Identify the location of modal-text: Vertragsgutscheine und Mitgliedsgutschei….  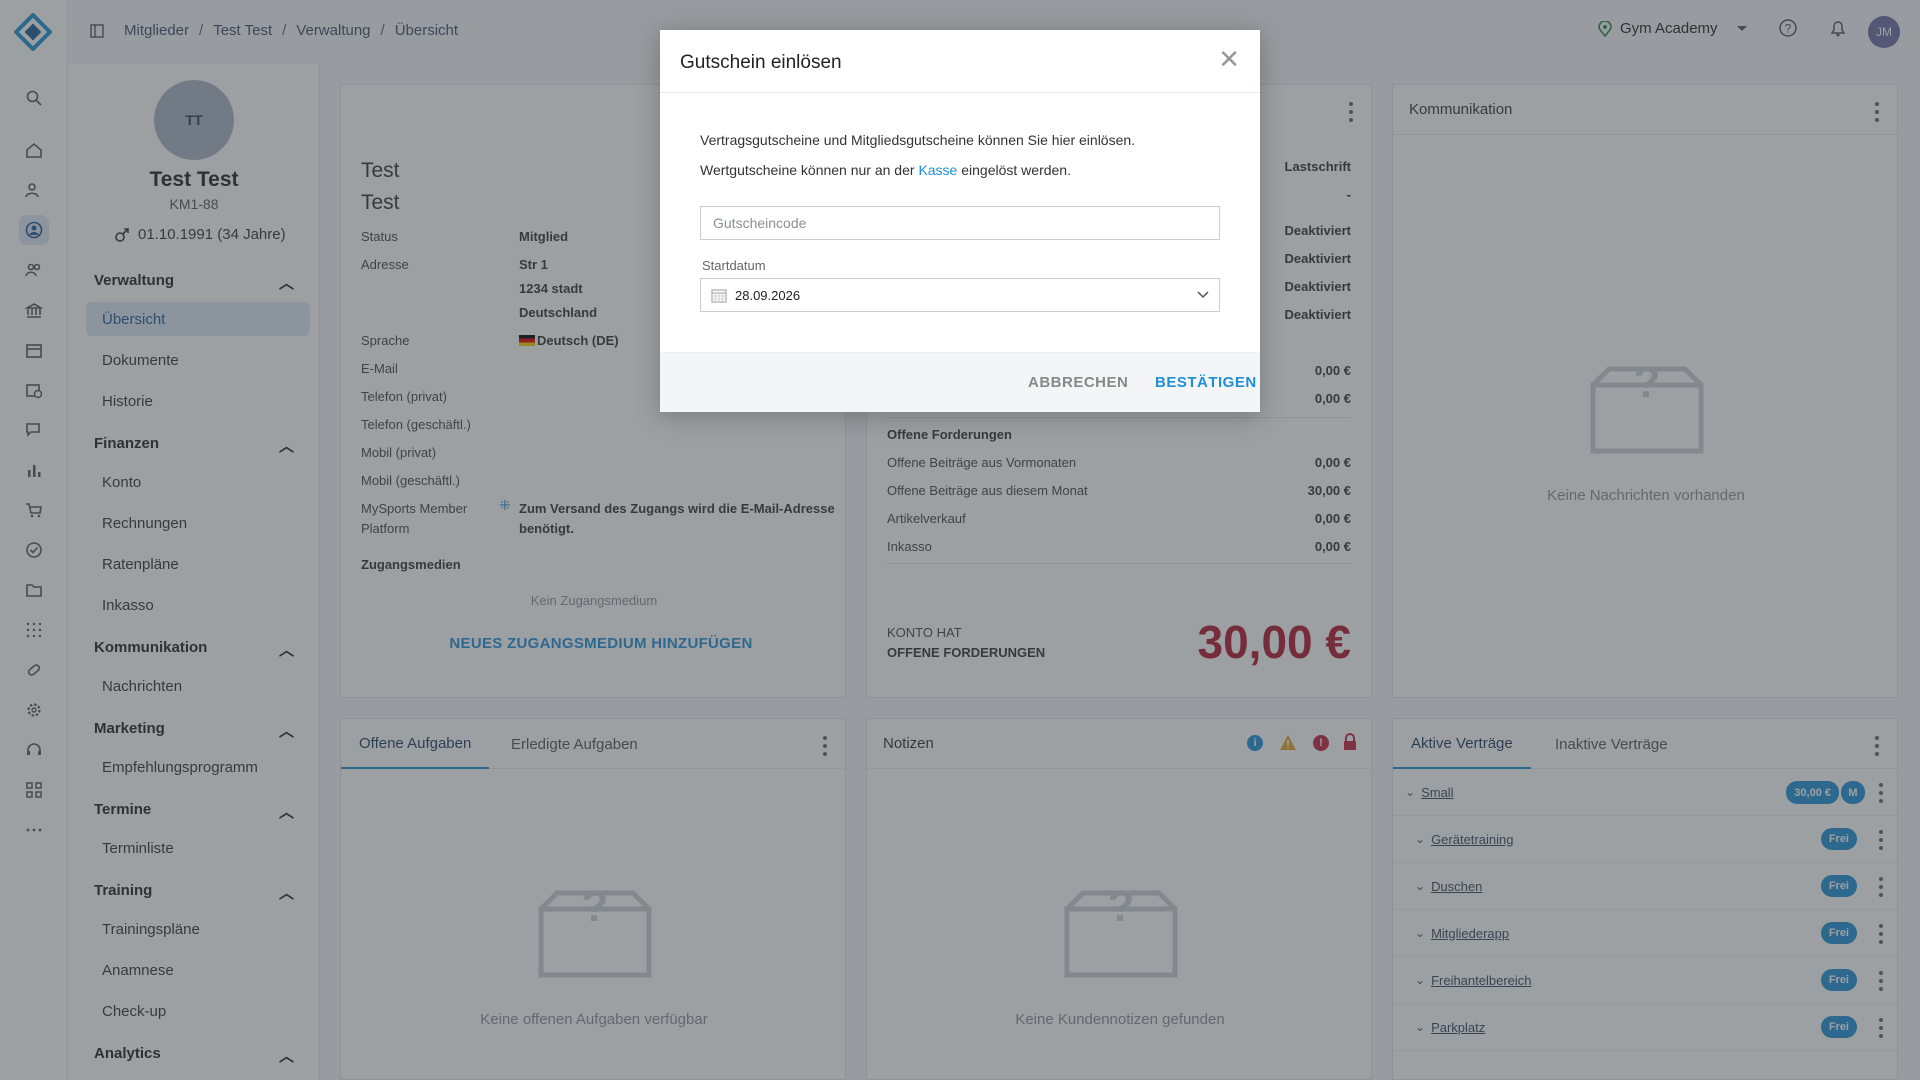
(918, 140).